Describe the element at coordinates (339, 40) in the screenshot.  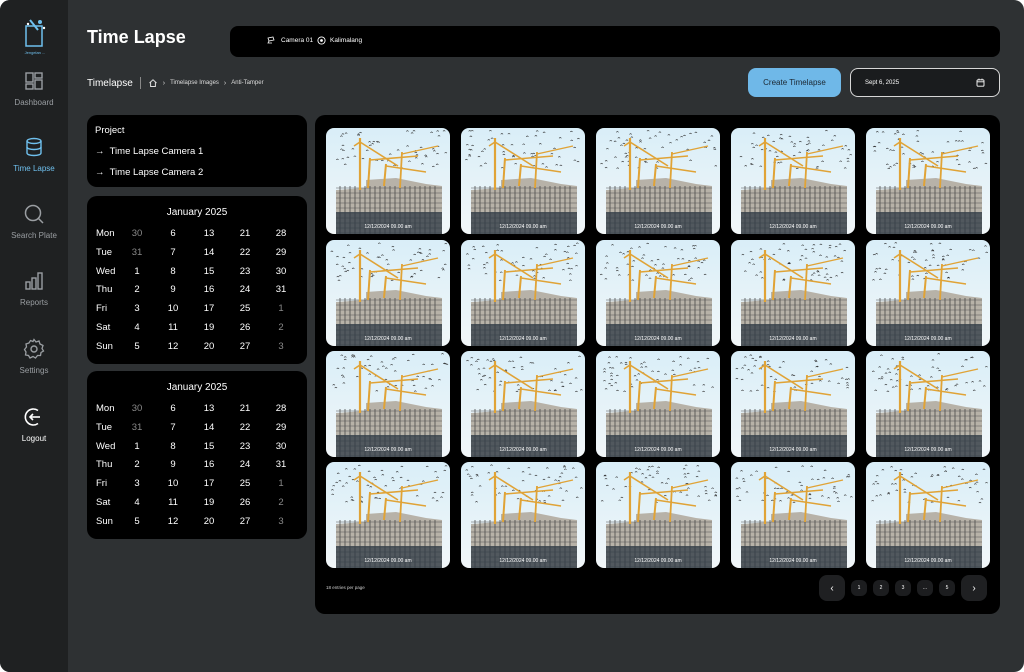
I see `location-selector: Kalimalang` at that location.